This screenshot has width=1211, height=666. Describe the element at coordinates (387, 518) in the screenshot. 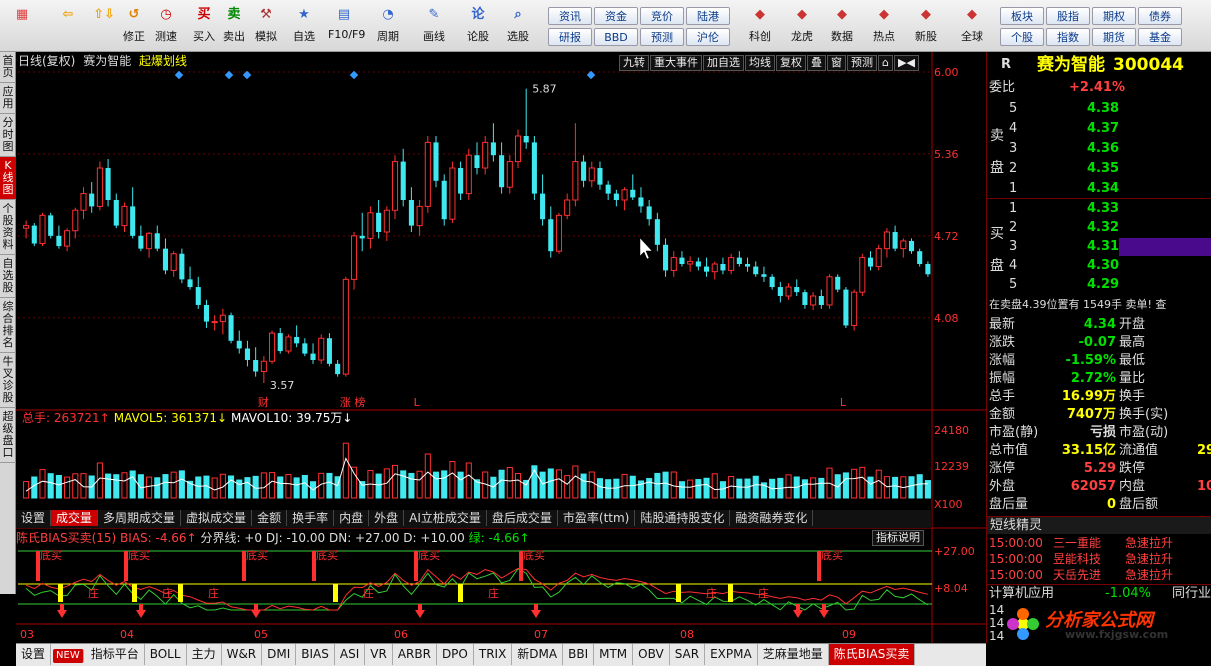

I see `volume-tab: 外盘` at that location.